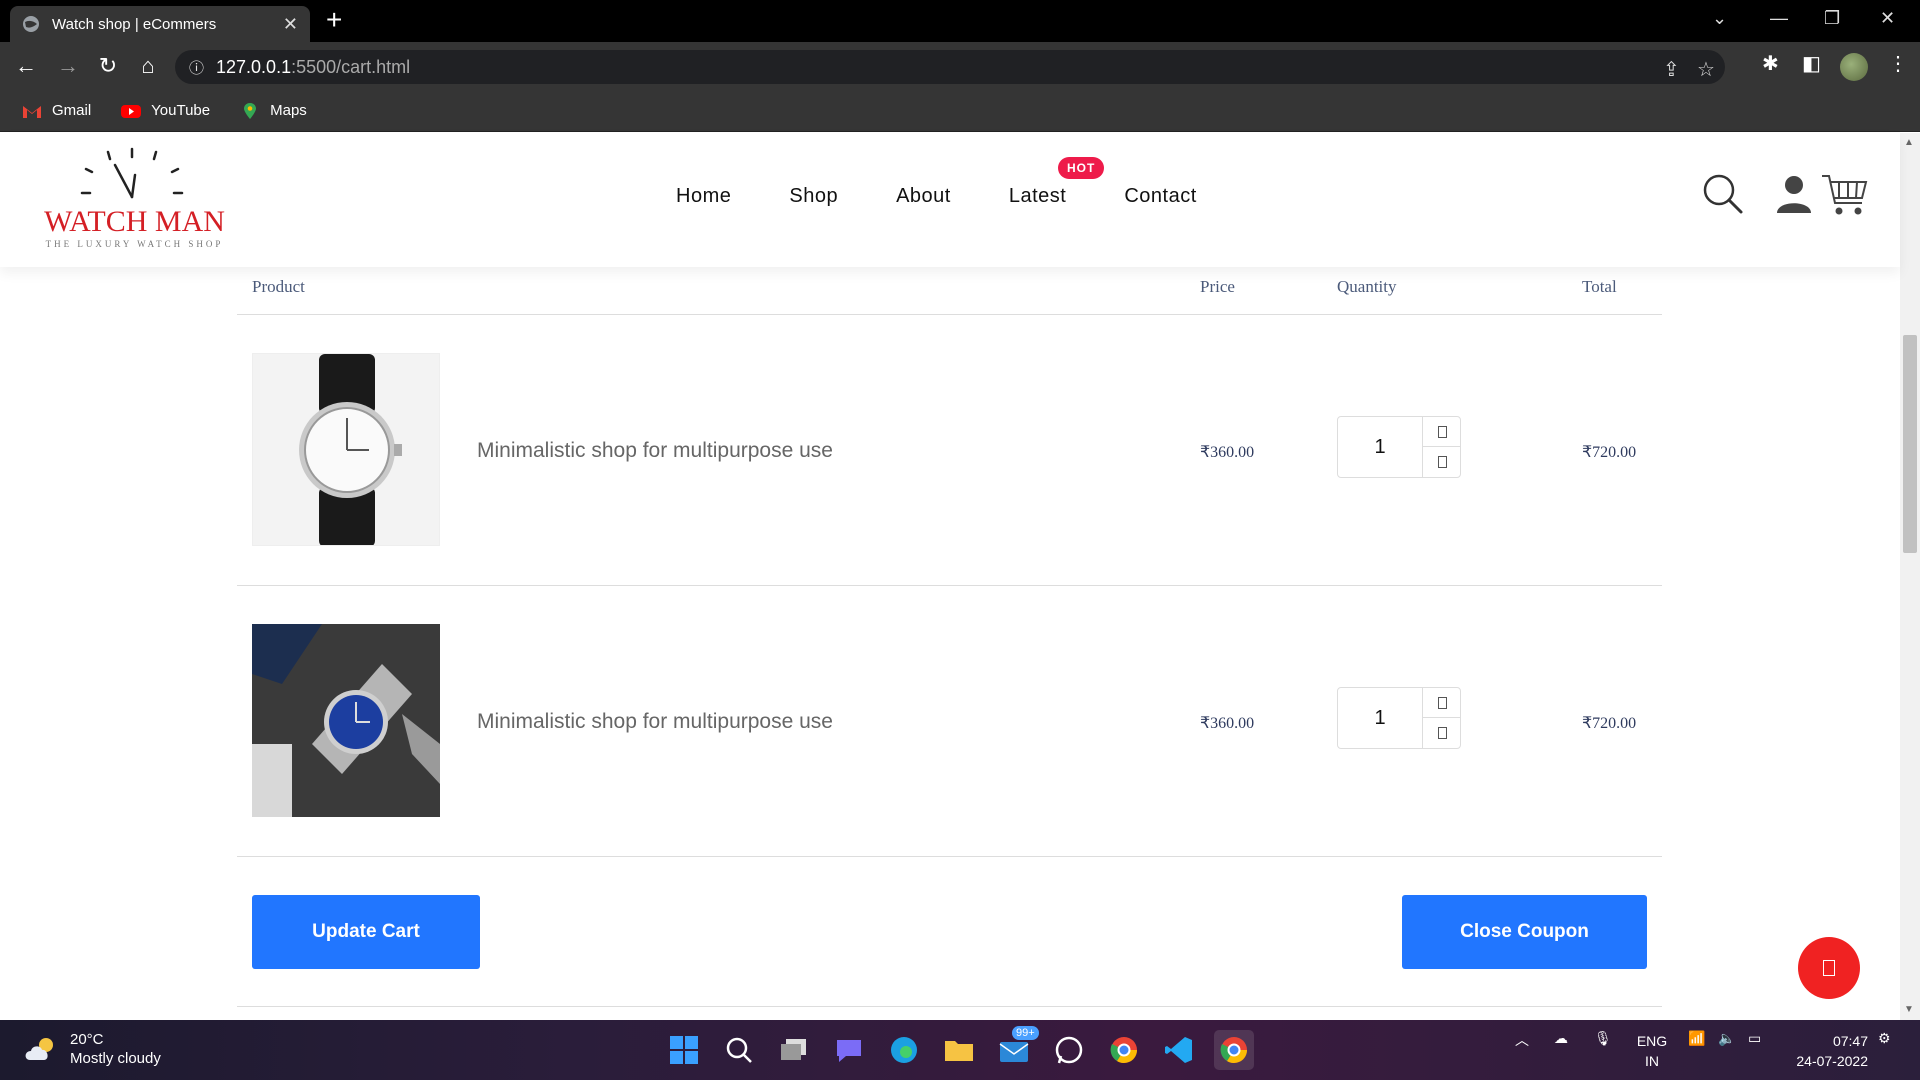 The height and width of the screenshot is (1080, 1920). I want to click on back-to-top-button, so click(1829, 968).